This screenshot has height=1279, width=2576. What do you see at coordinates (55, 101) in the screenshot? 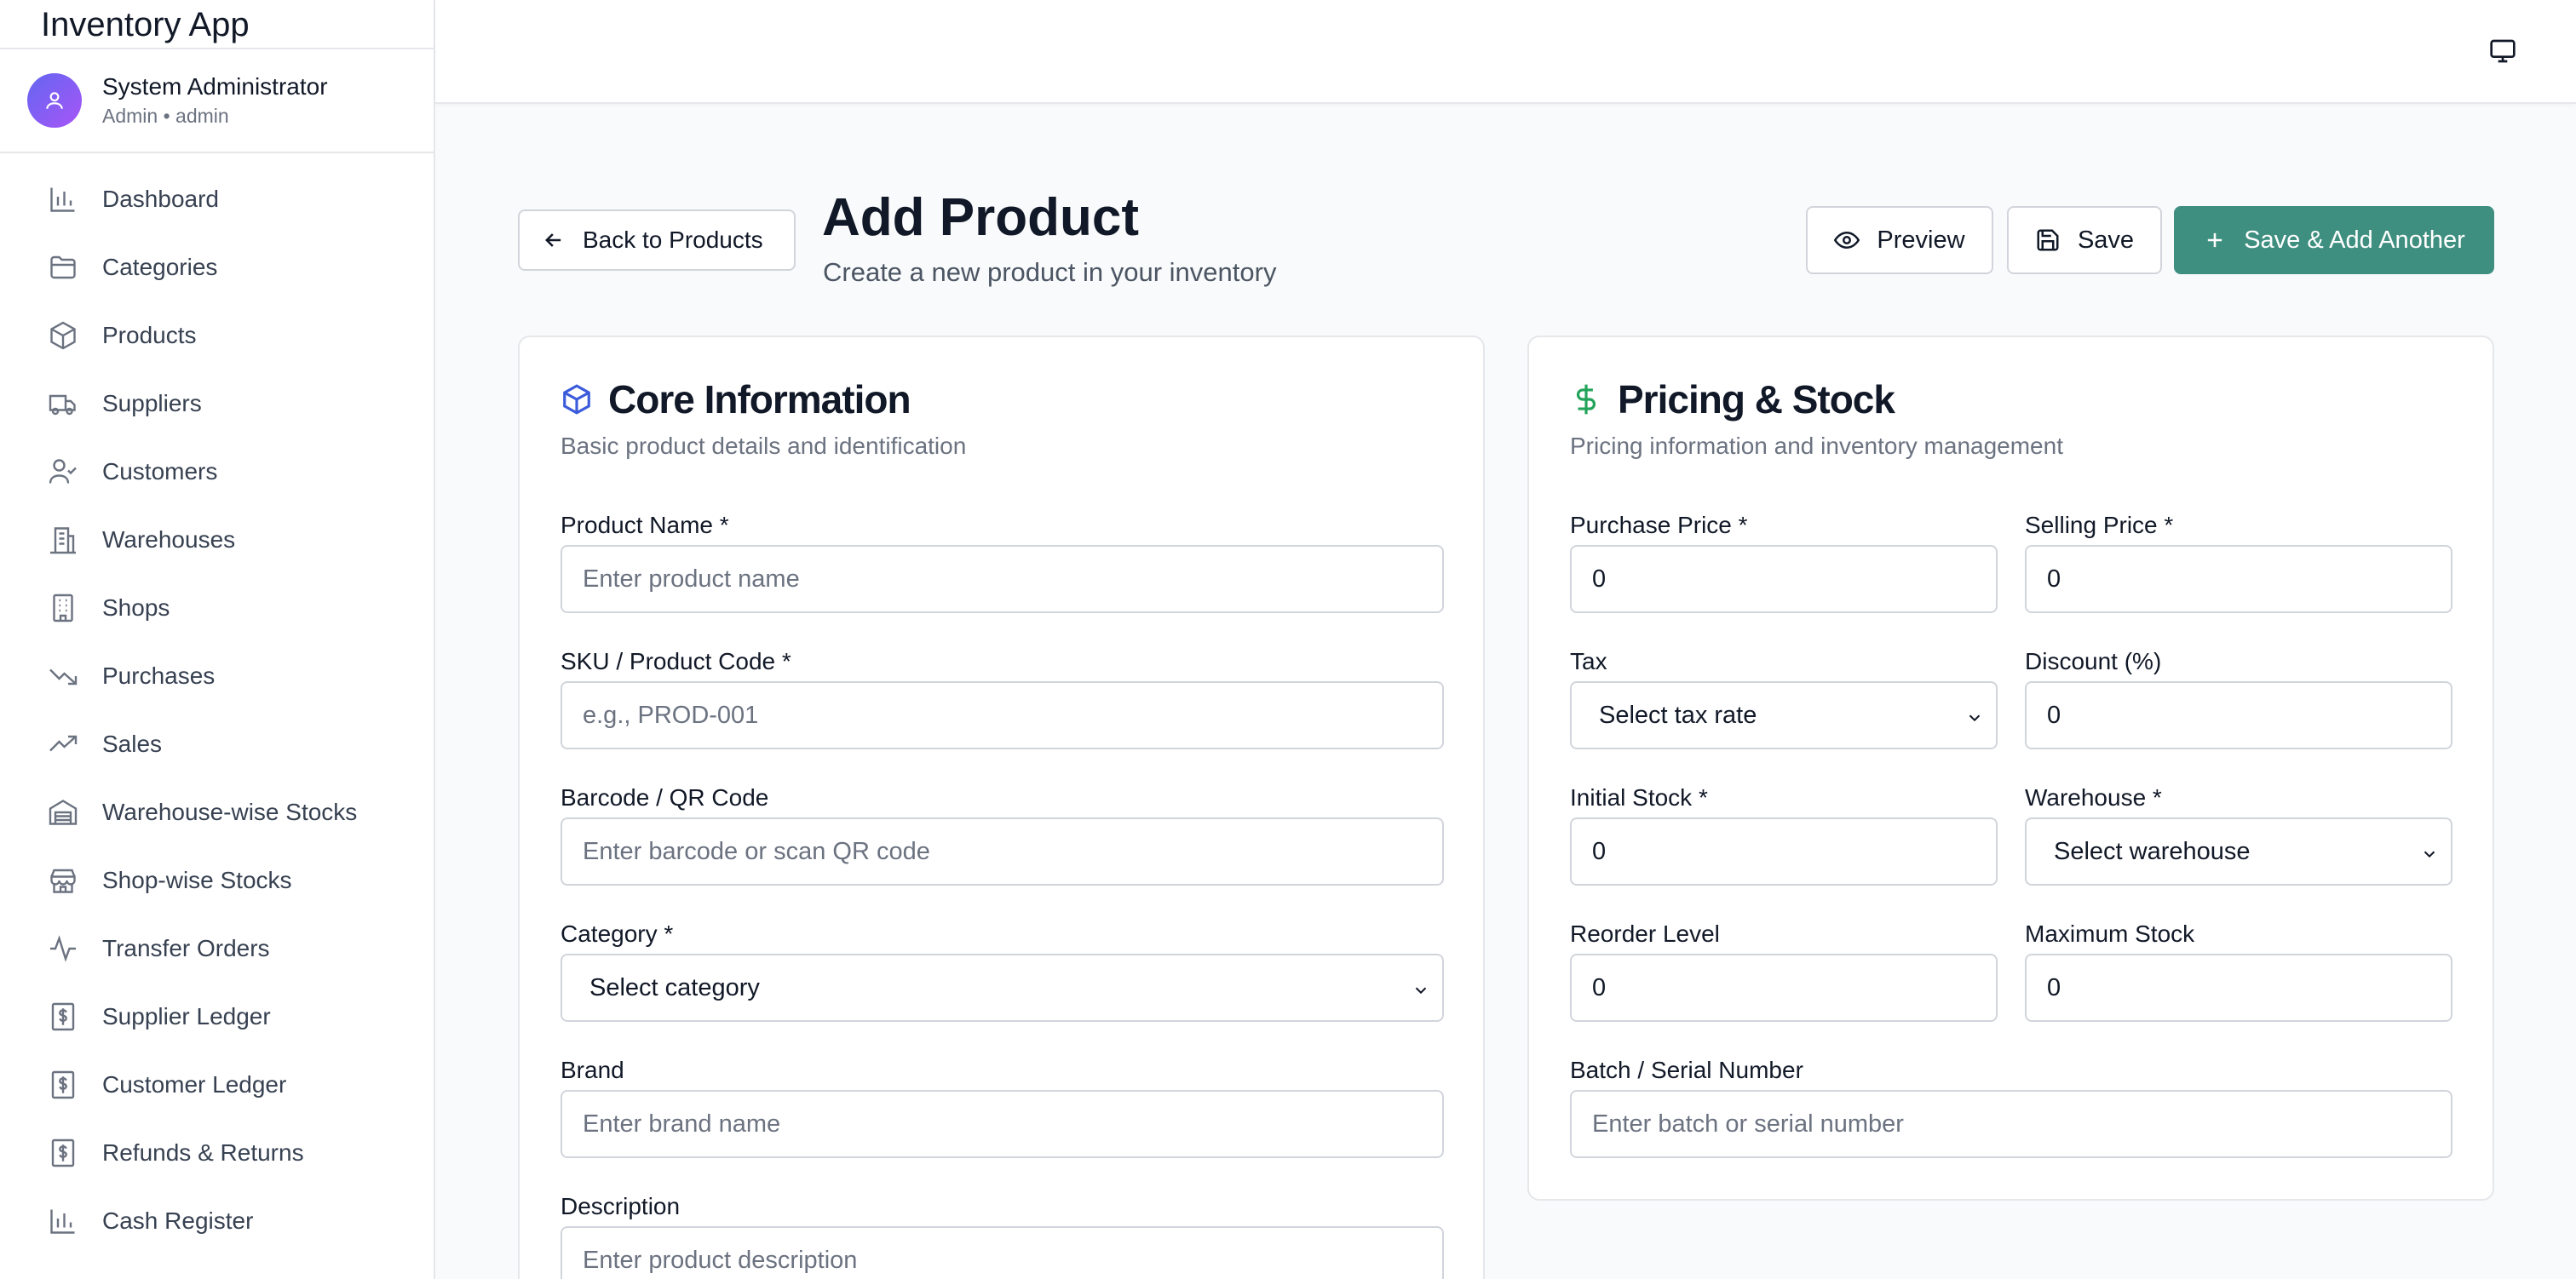
I see `avatar` at bounding box center [55, 101].